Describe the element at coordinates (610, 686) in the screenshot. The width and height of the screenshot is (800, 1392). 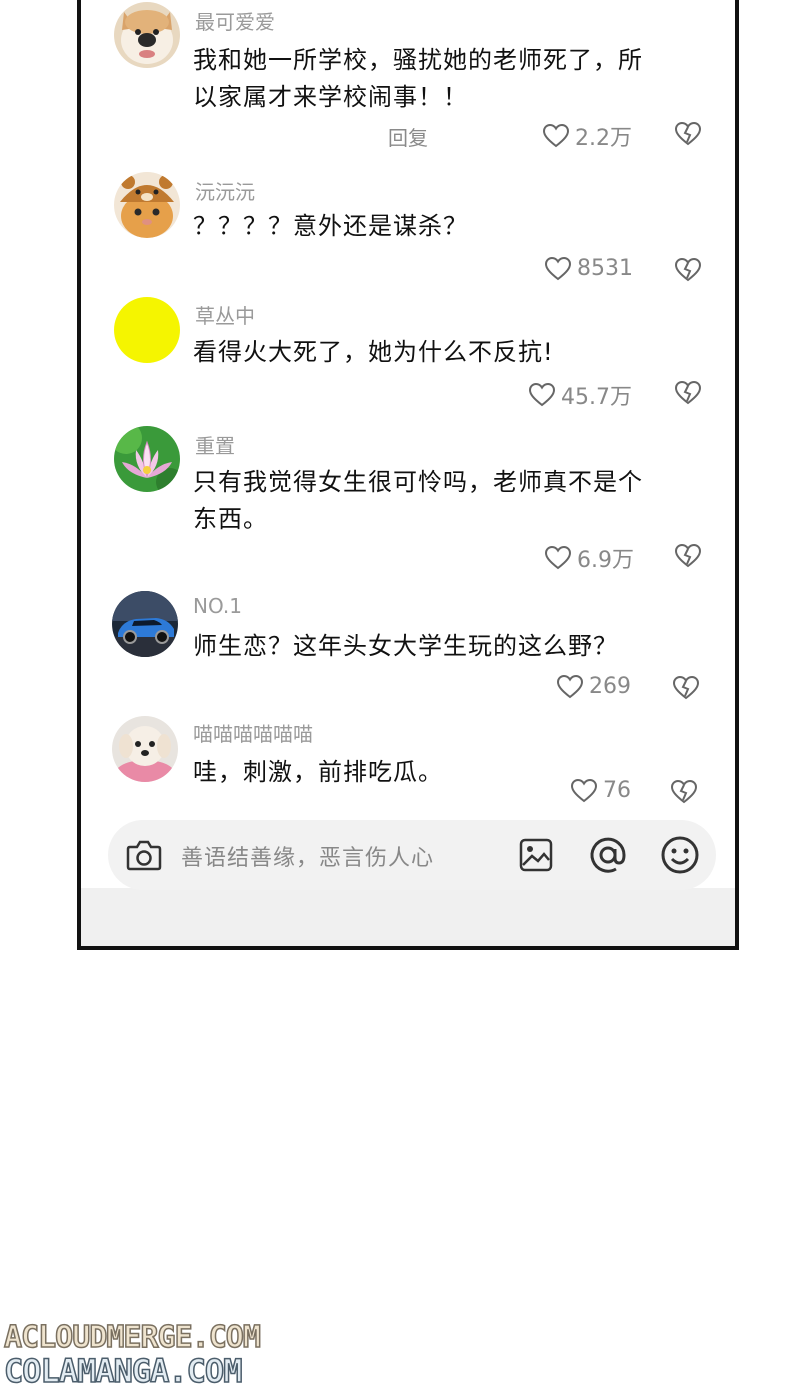
I see `like-count: 269` at that location.